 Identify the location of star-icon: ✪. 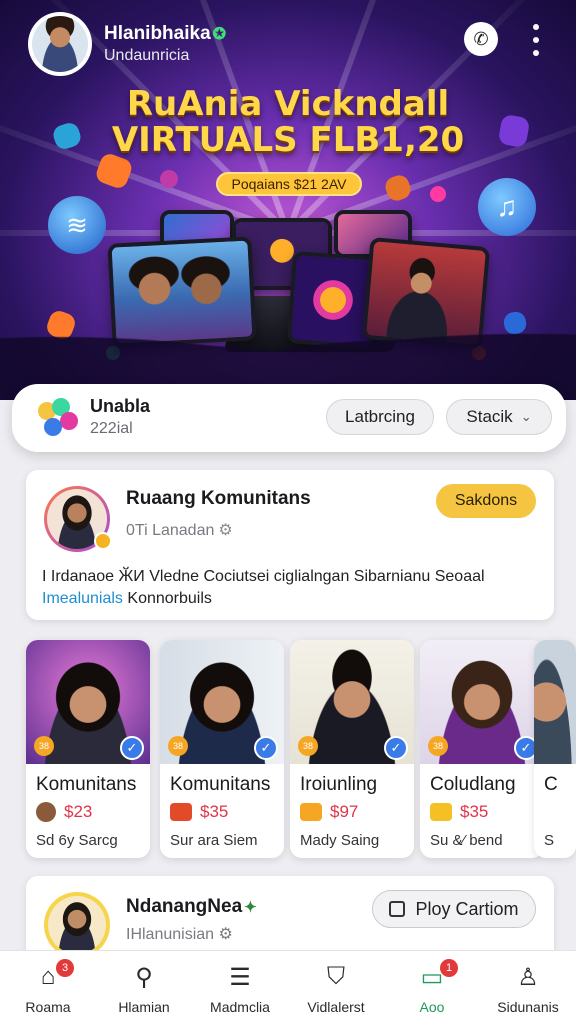
(219, 34).